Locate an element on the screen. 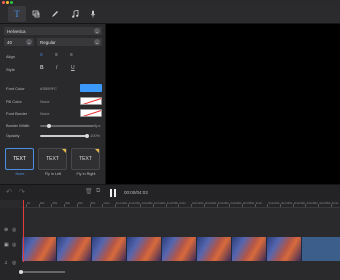  trash-icon: 🗑 is located at coordinates (89, 191).